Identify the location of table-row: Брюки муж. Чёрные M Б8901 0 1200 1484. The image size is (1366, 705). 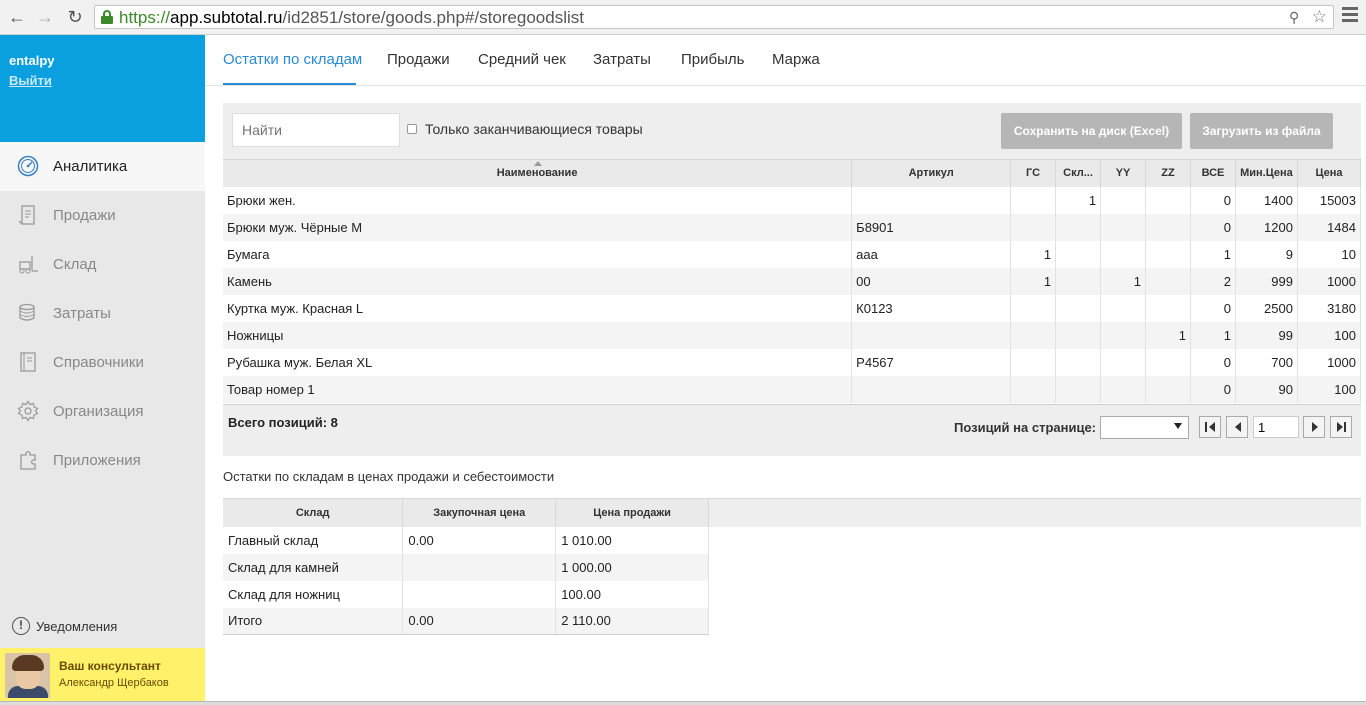
(792, 227).